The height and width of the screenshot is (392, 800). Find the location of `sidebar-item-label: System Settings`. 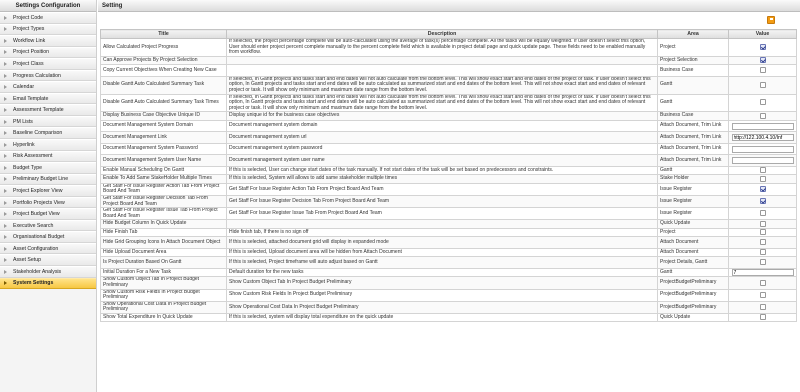

sidebar-item-label: System Settings is located at coordinates (33, 283).